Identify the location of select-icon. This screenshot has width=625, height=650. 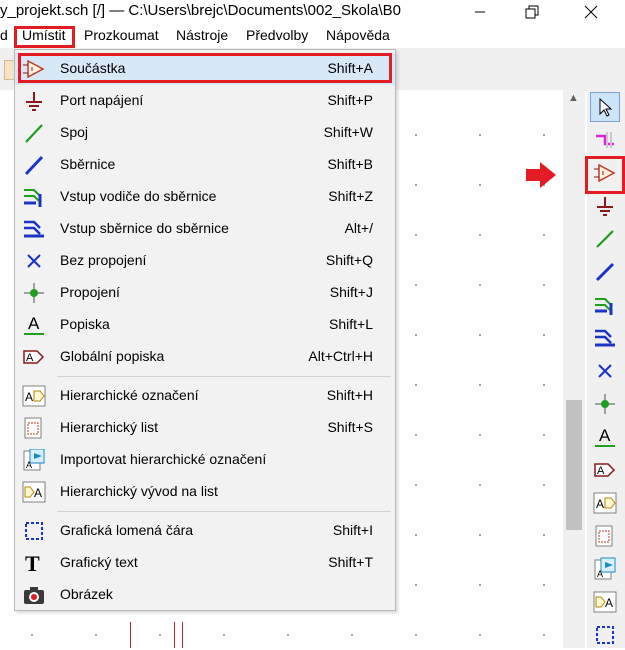
(606, 107).